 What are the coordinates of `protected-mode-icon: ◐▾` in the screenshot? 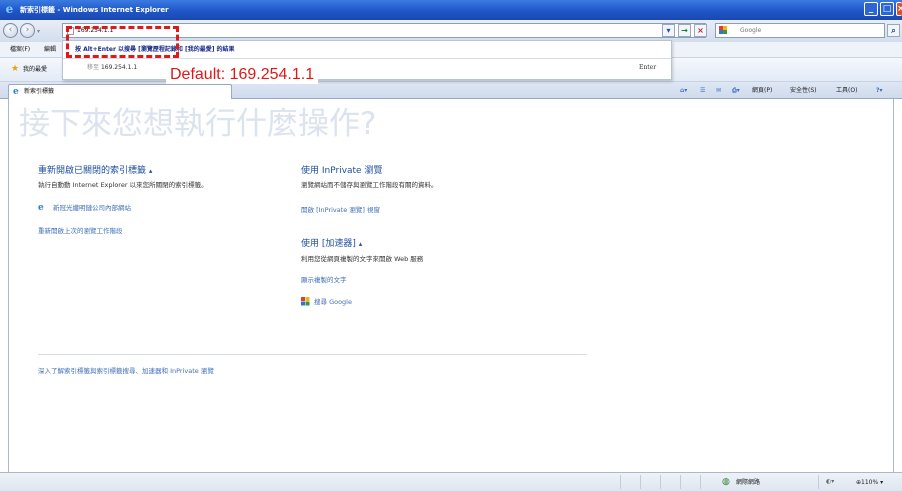 It's located at (830, 482).